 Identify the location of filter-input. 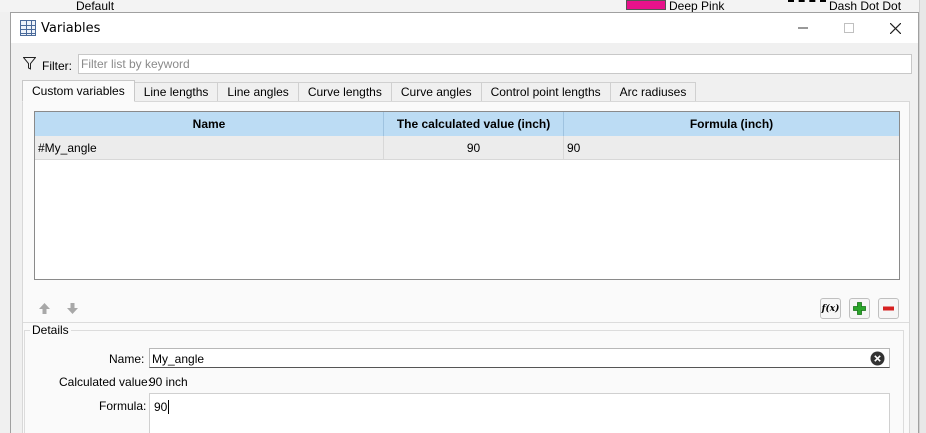
(495, 64).